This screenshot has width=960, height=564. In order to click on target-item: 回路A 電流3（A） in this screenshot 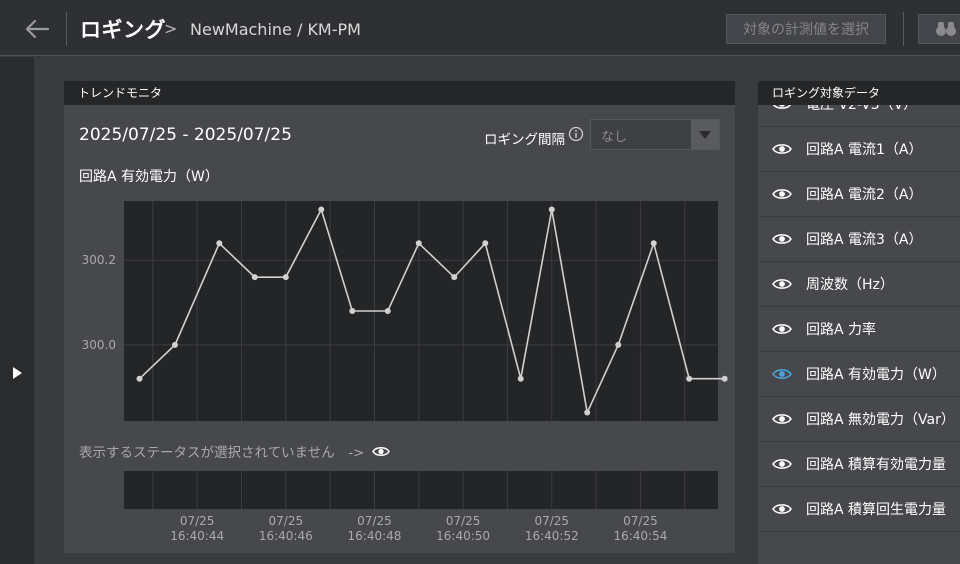, I will do `click(859, 239)`.